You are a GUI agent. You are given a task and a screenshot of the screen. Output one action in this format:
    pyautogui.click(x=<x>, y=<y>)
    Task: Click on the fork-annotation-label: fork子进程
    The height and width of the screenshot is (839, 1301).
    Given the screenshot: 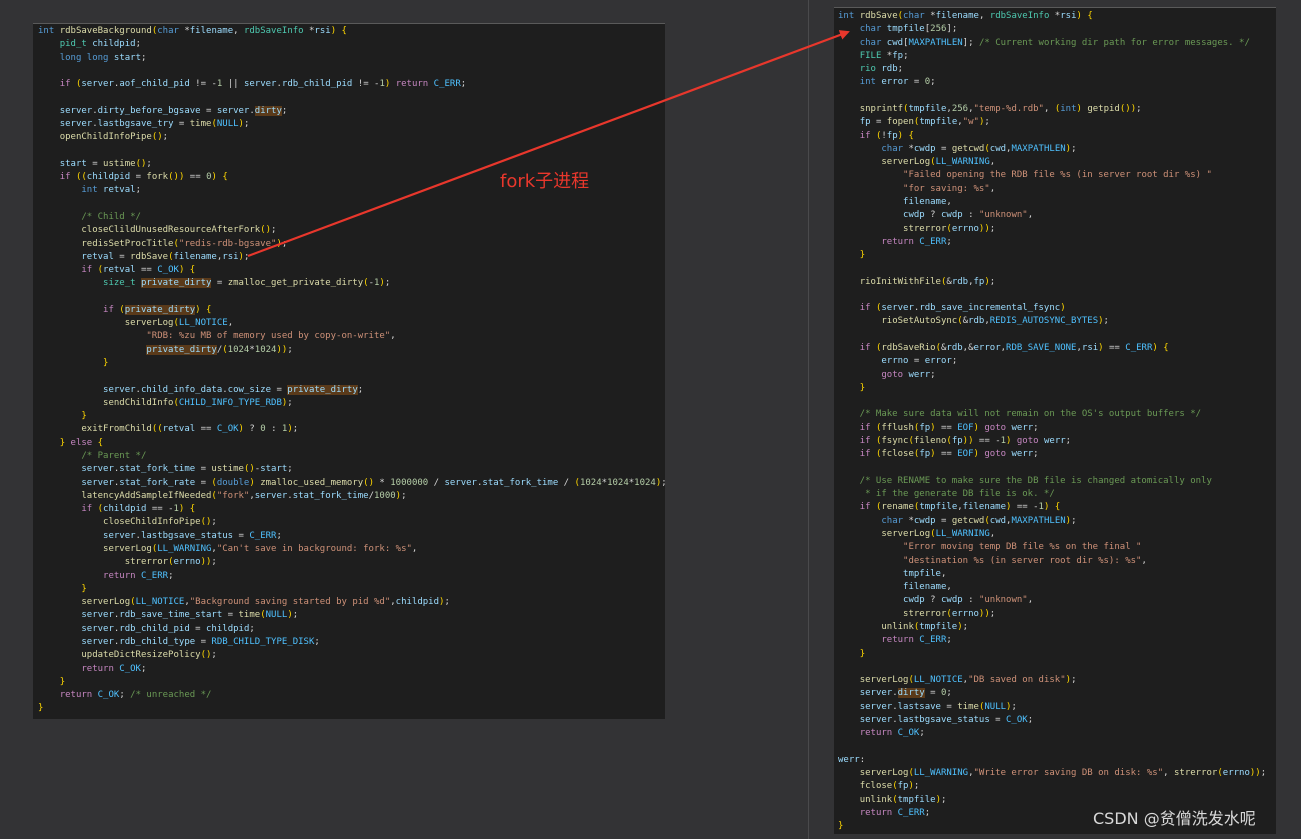 What is the action you would take?
    pyautogui.click(x=545, y=181)
    